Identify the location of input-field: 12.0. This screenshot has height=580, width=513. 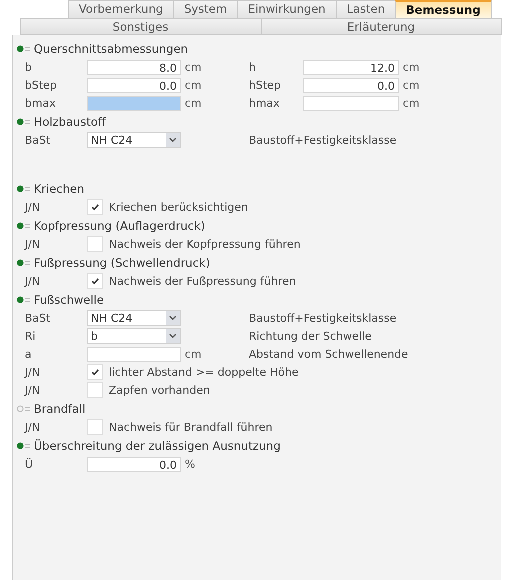
(351, 67).